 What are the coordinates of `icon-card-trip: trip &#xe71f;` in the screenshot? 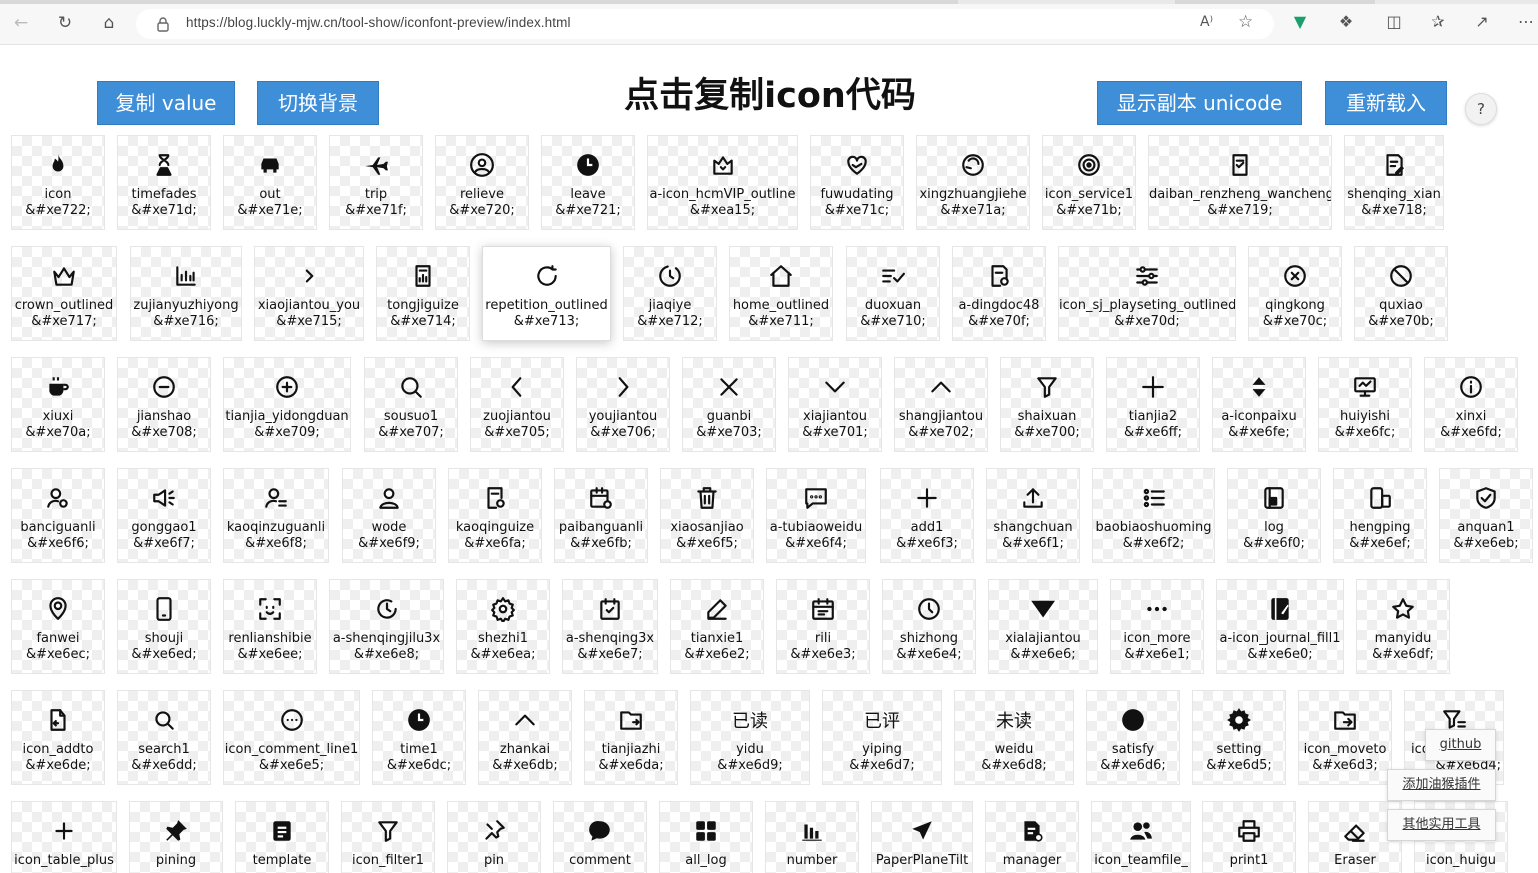 It's located at (376, 182).